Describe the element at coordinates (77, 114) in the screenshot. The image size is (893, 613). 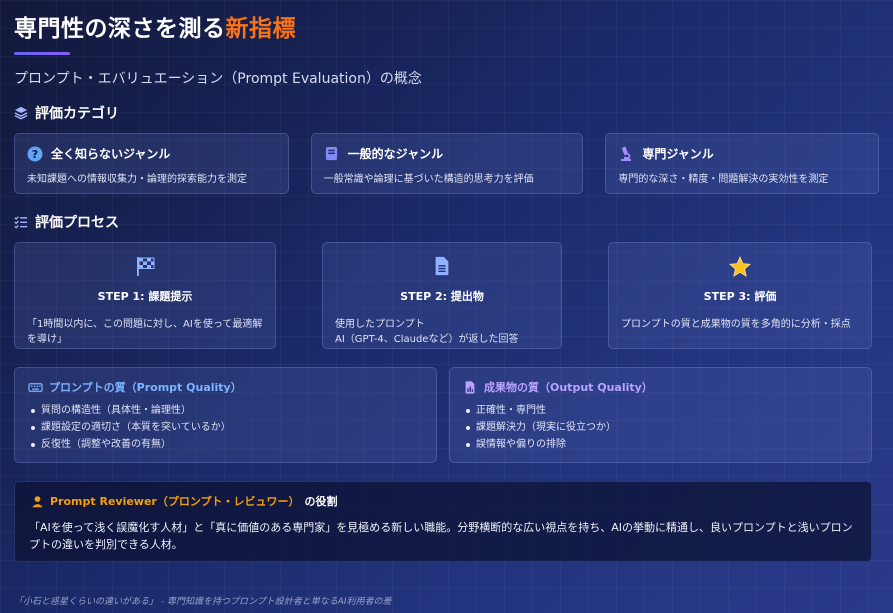
I see `categories-heading-label: 評価カテゴリ` at that location.